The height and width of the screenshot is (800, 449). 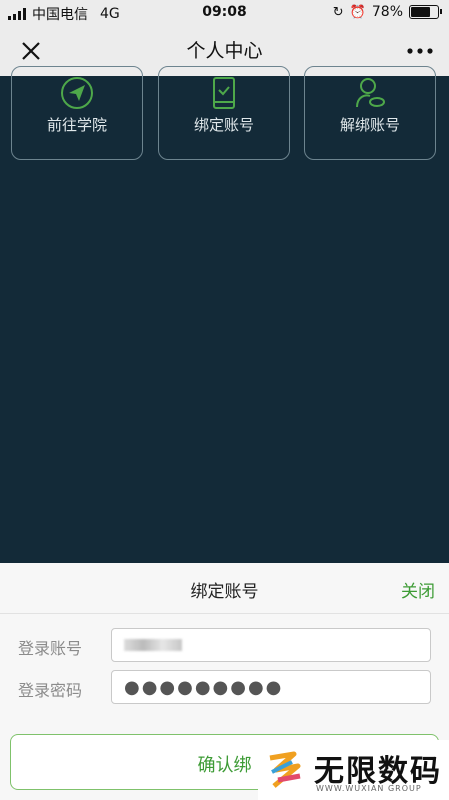 What do you see at coordinates (224, 93) in the screenshot?
I see `phone-check-icon` at bounding box center [224, 93].